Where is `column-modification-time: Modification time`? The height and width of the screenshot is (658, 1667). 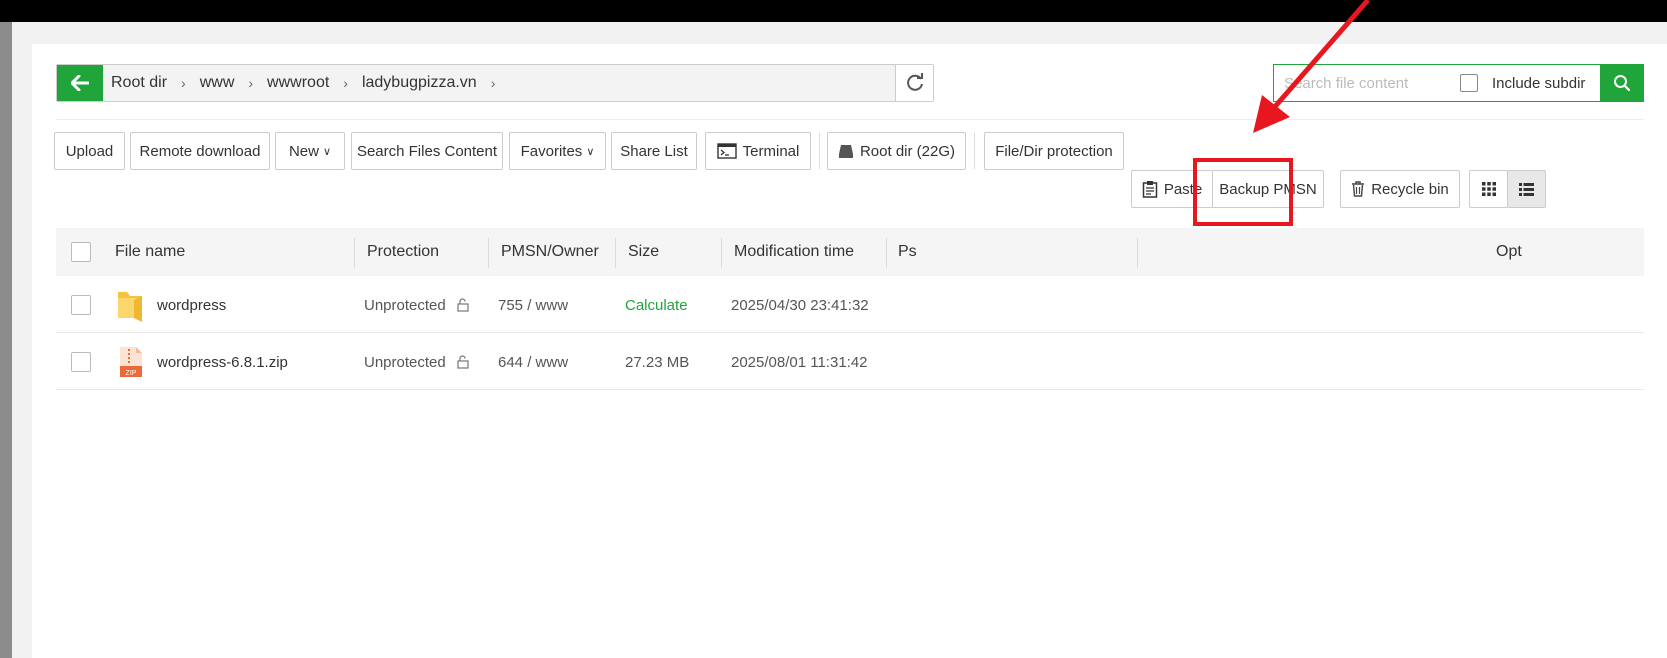 column-modification-time: Modification time is located at coordinates (794, 252).